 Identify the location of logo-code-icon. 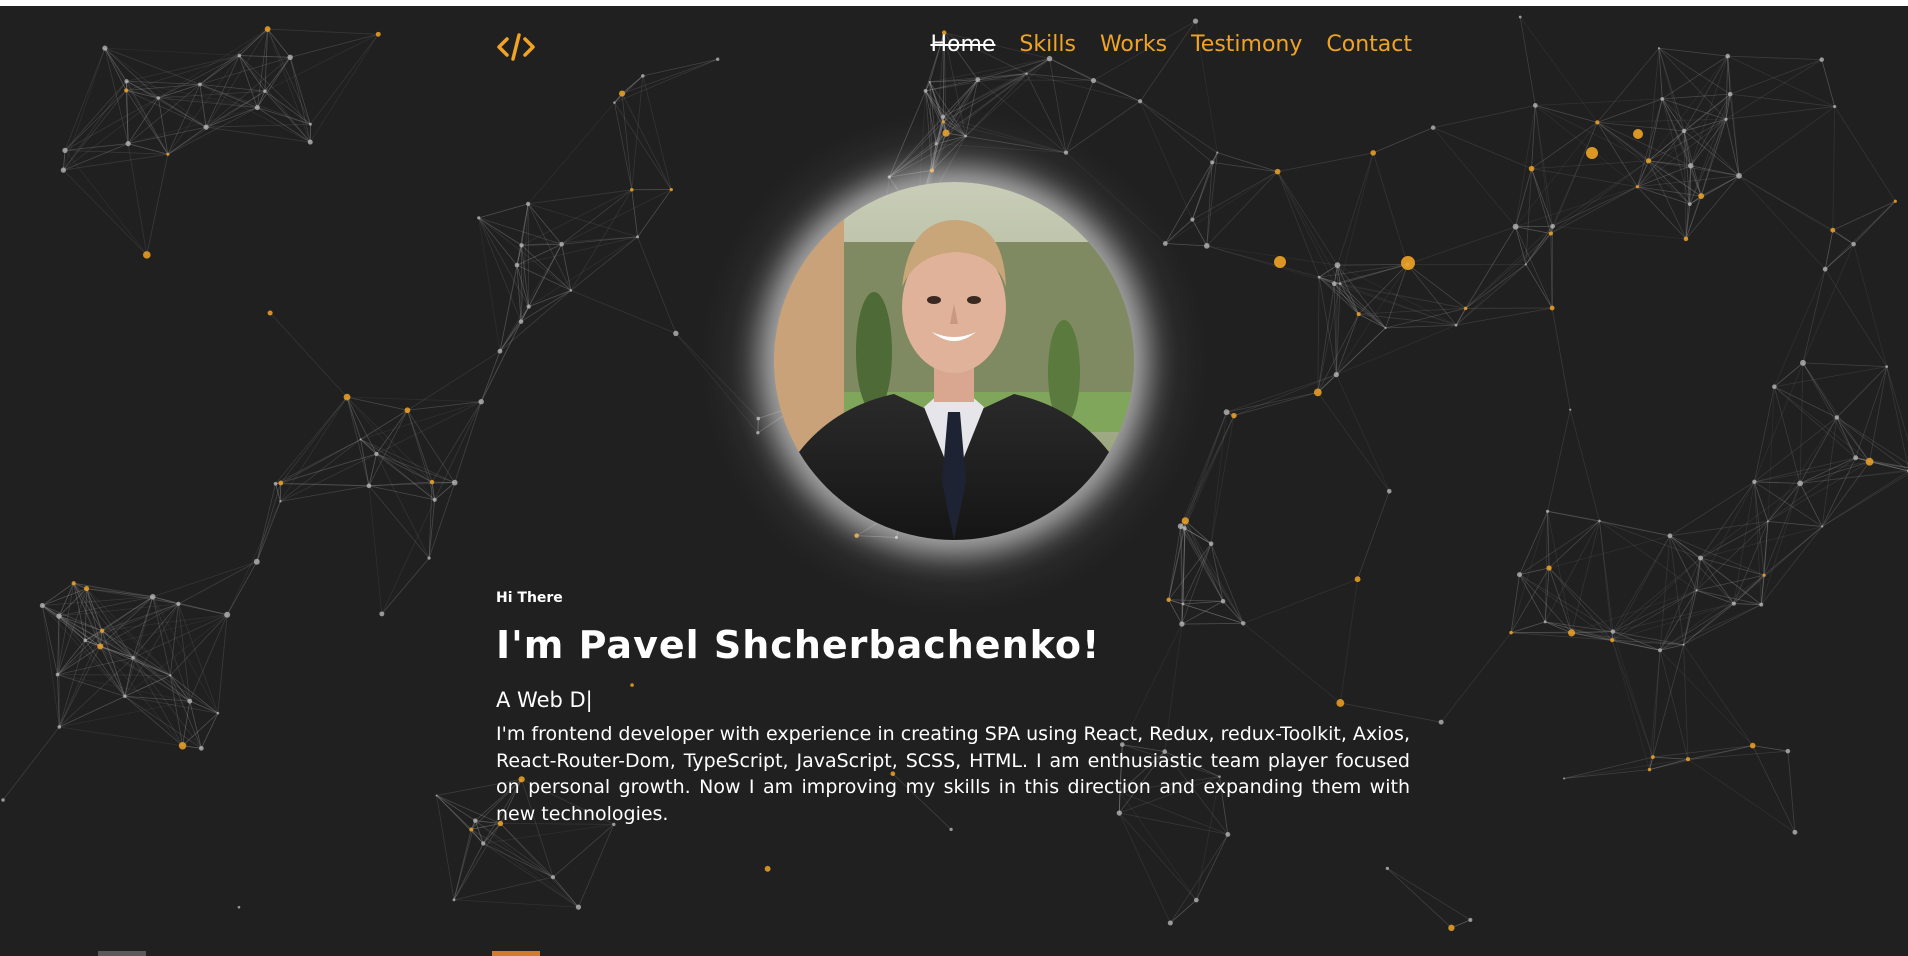
(516, 47).